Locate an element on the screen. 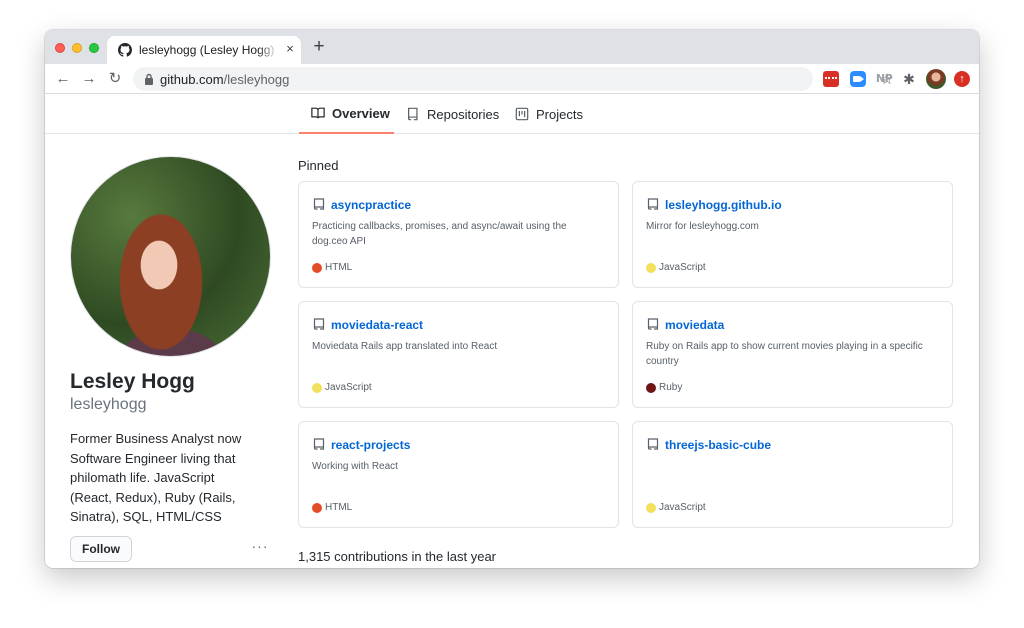 The image size is (1024, 628). puzzle-extensions-icon: ✱ is located at coordinates (909, 79).